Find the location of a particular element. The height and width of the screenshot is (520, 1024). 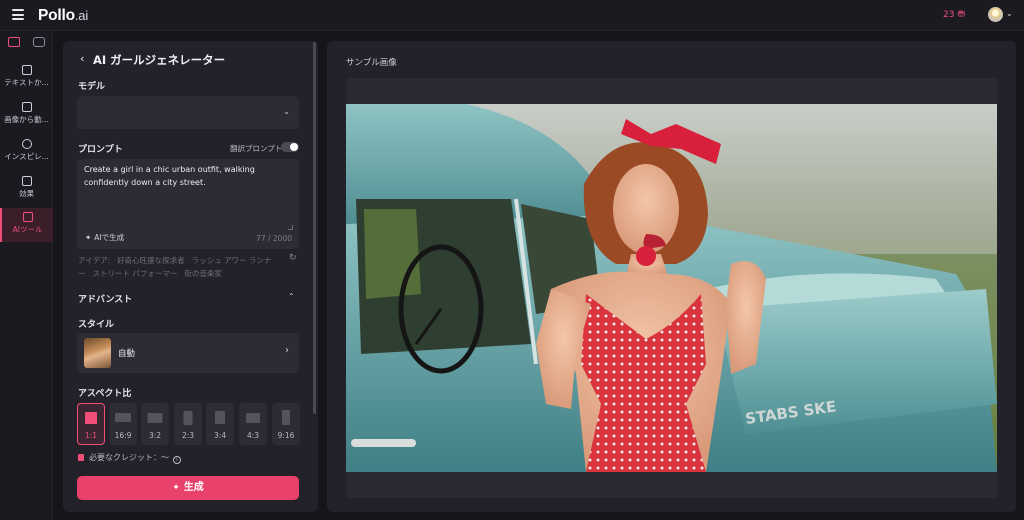

generate-label: 生成 is located at coordinates (193, 487).